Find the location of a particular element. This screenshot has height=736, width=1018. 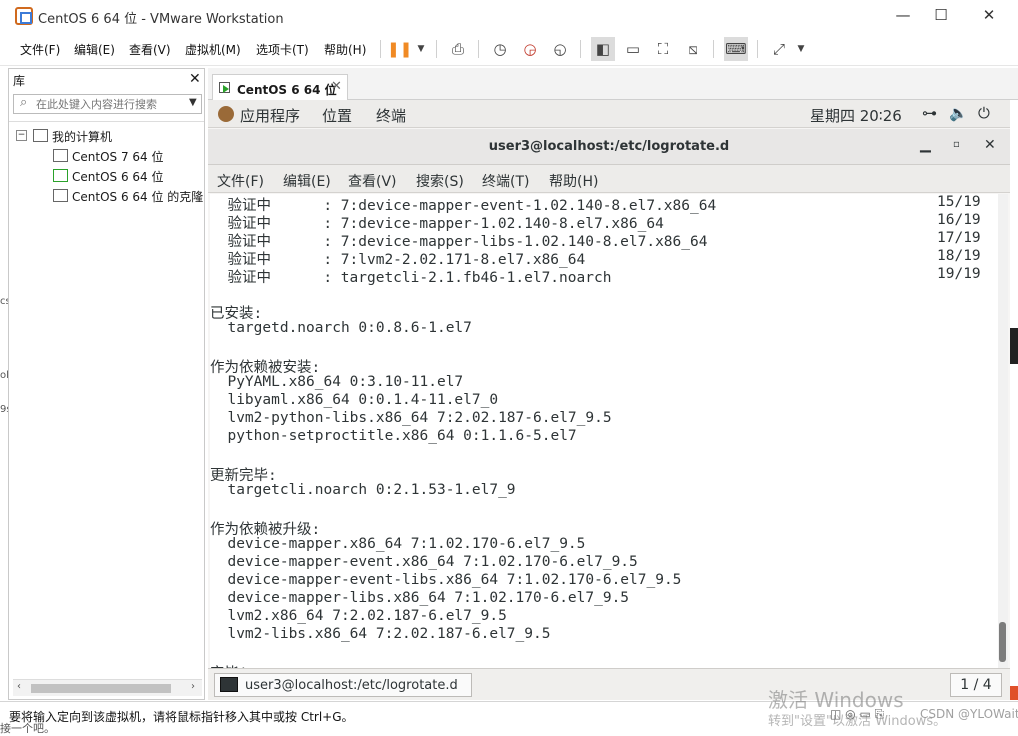

collapse-toggle: − is located at coordinates (21, 135).